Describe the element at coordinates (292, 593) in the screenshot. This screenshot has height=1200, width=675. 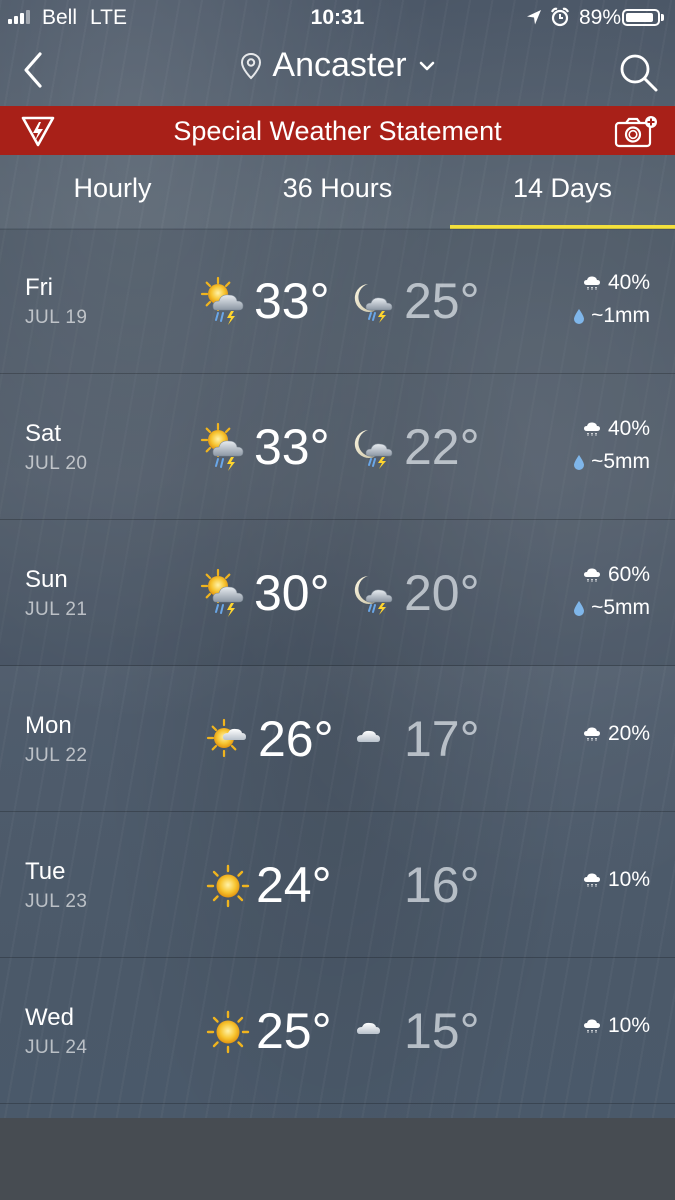
I see `high-temperature: 30°` at that location.